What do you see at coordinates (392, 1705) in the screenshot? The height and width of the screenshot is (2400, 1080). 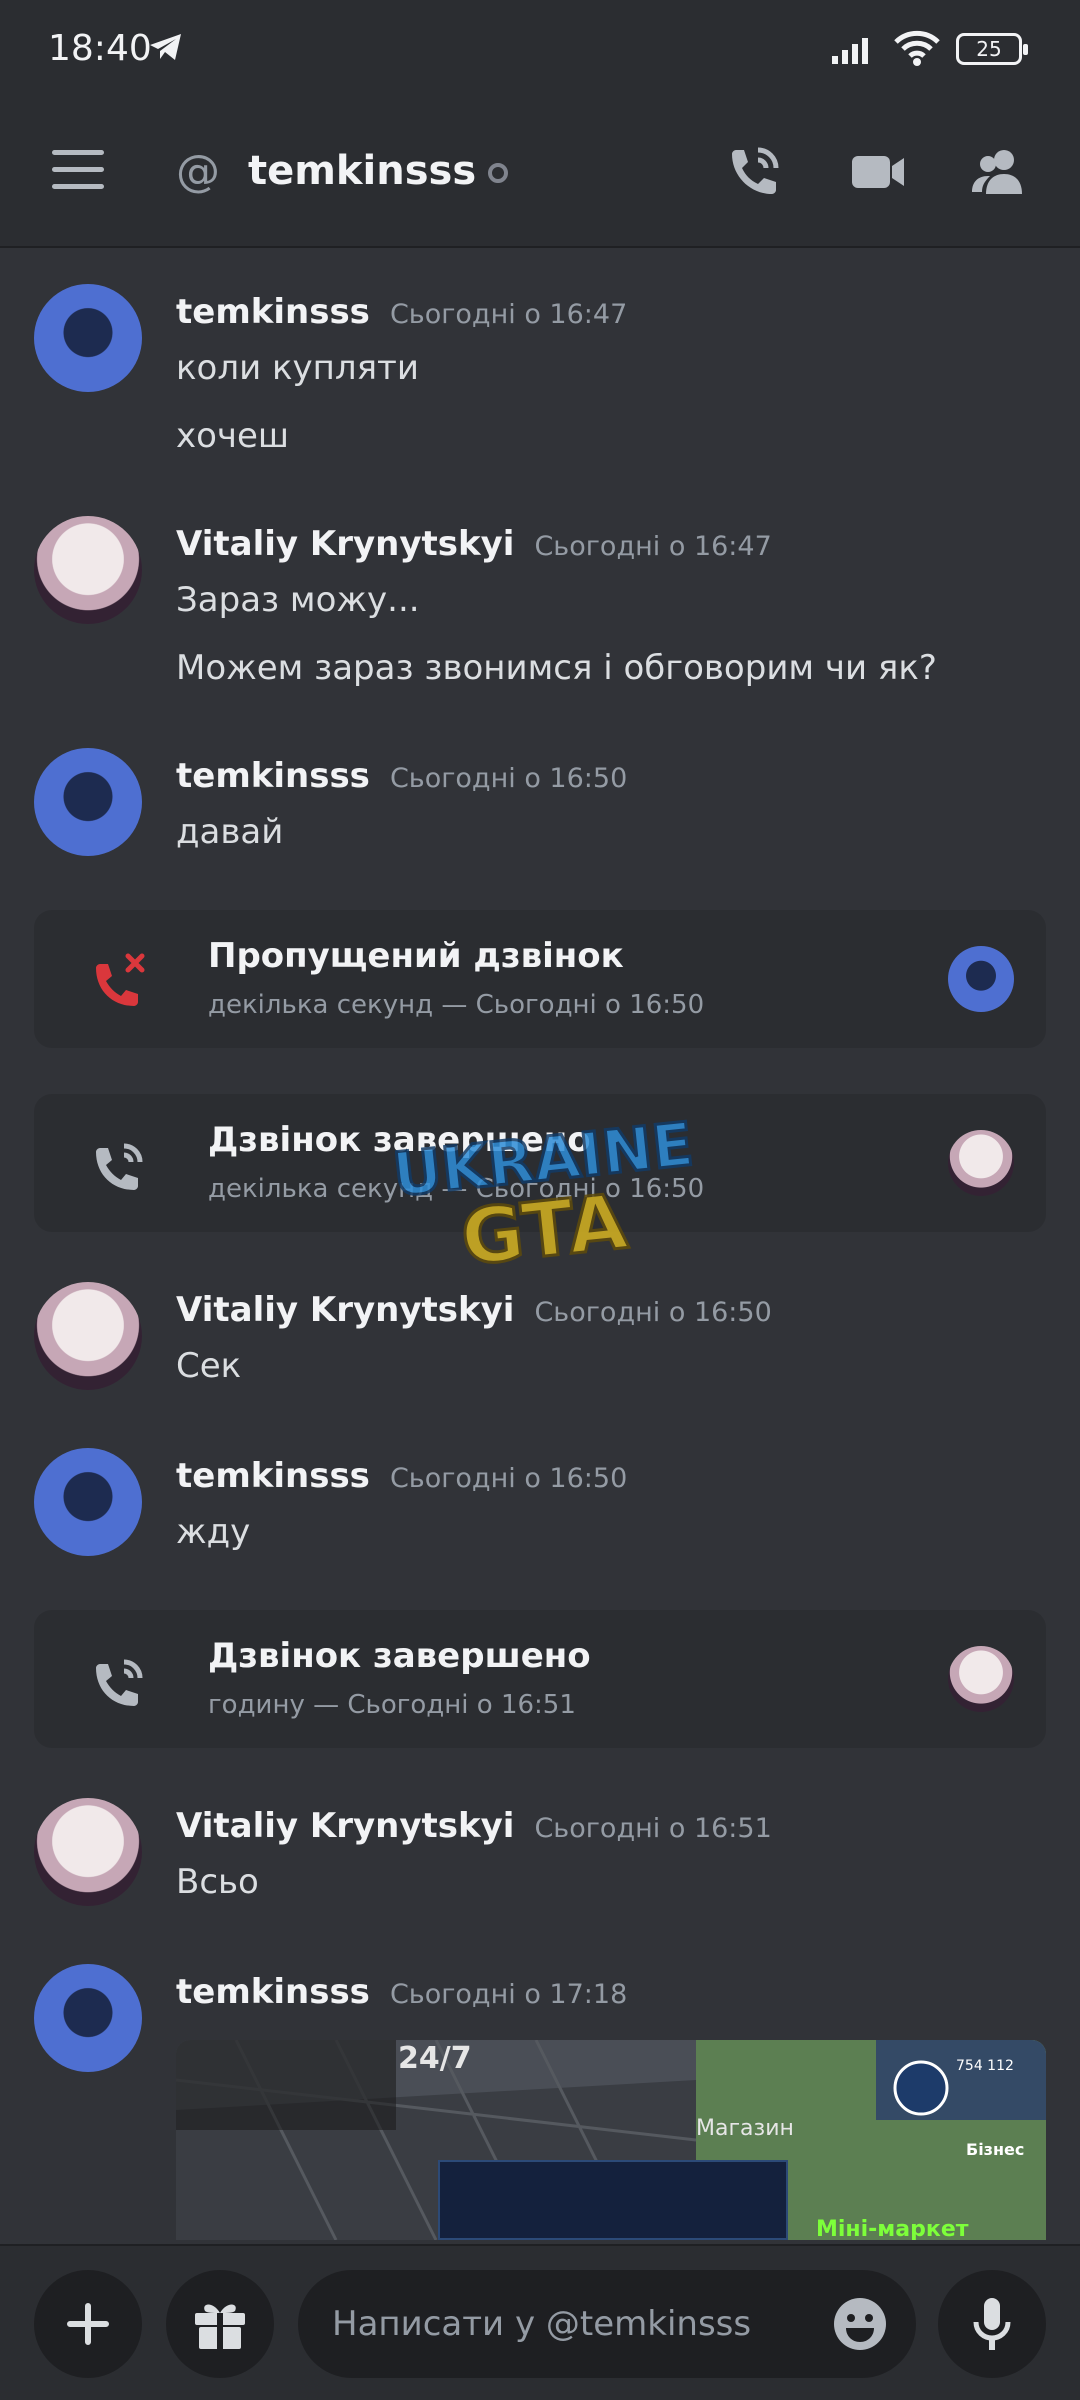 I see `call-subtitle: годину — Сьогодні о 16:51` at bounding box center [392, 1705].